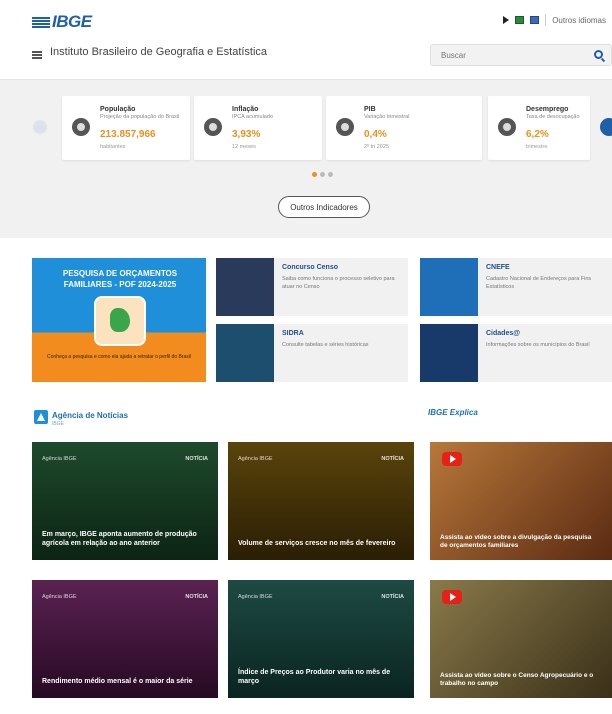 This screenshot has height=714, width=612. What do you see at coordinates (325, 345) in the screenshot?
I see `side-news-desc: Consulte tabelas e séries históricas` at bounding box center [325, 345].